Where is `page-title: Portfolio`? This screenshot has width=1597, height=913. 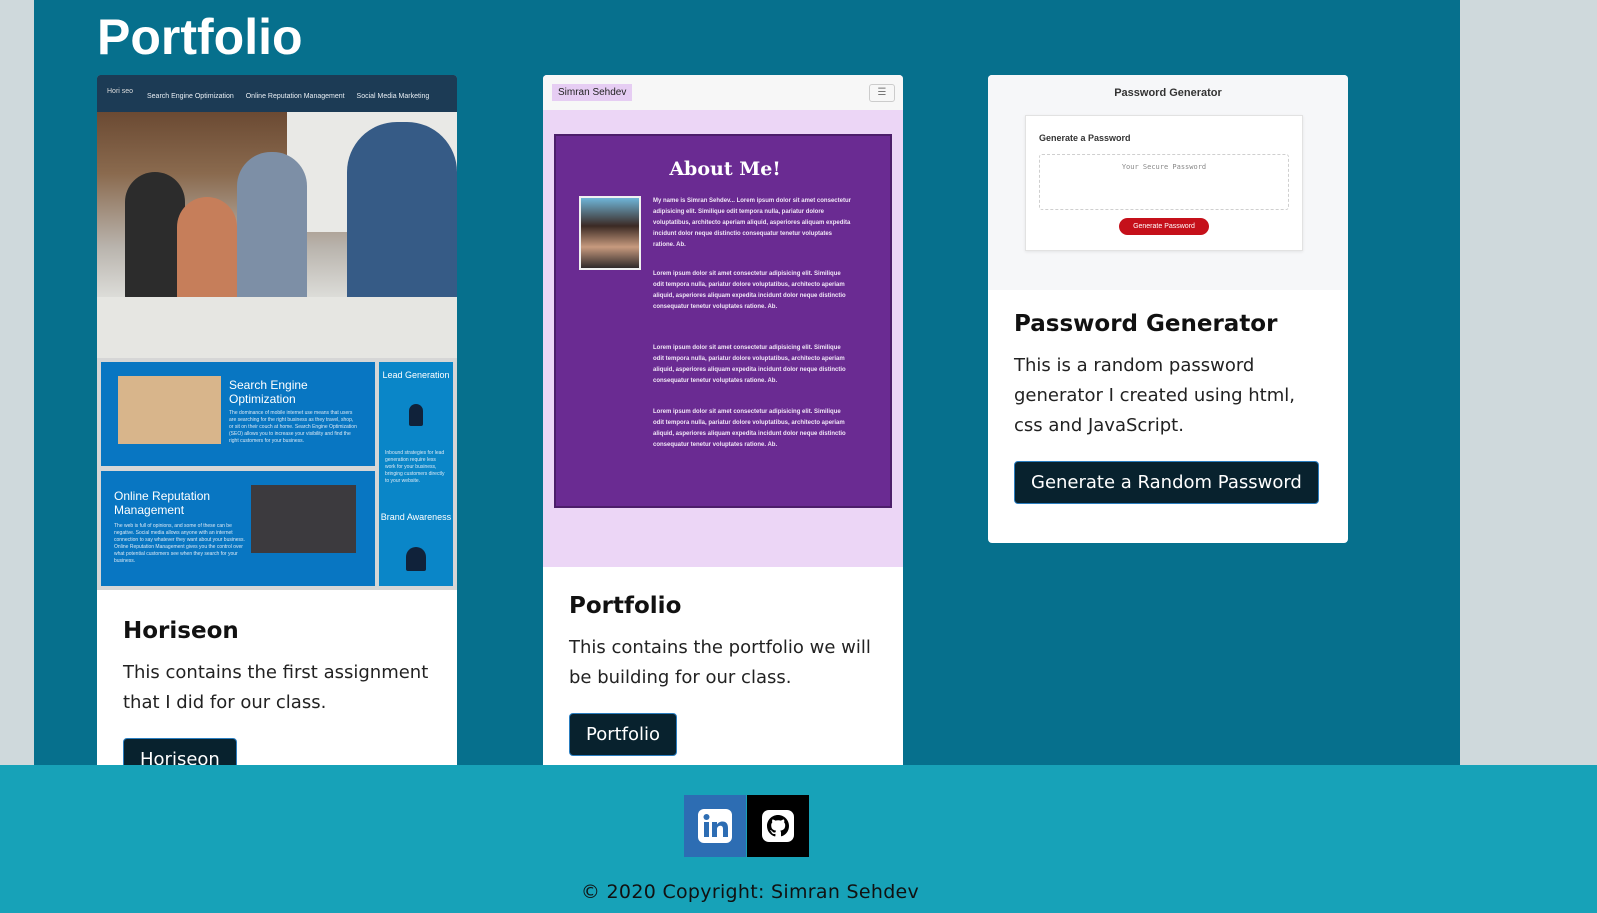 page-title: Portfolio is located at coordinates (200, 37).